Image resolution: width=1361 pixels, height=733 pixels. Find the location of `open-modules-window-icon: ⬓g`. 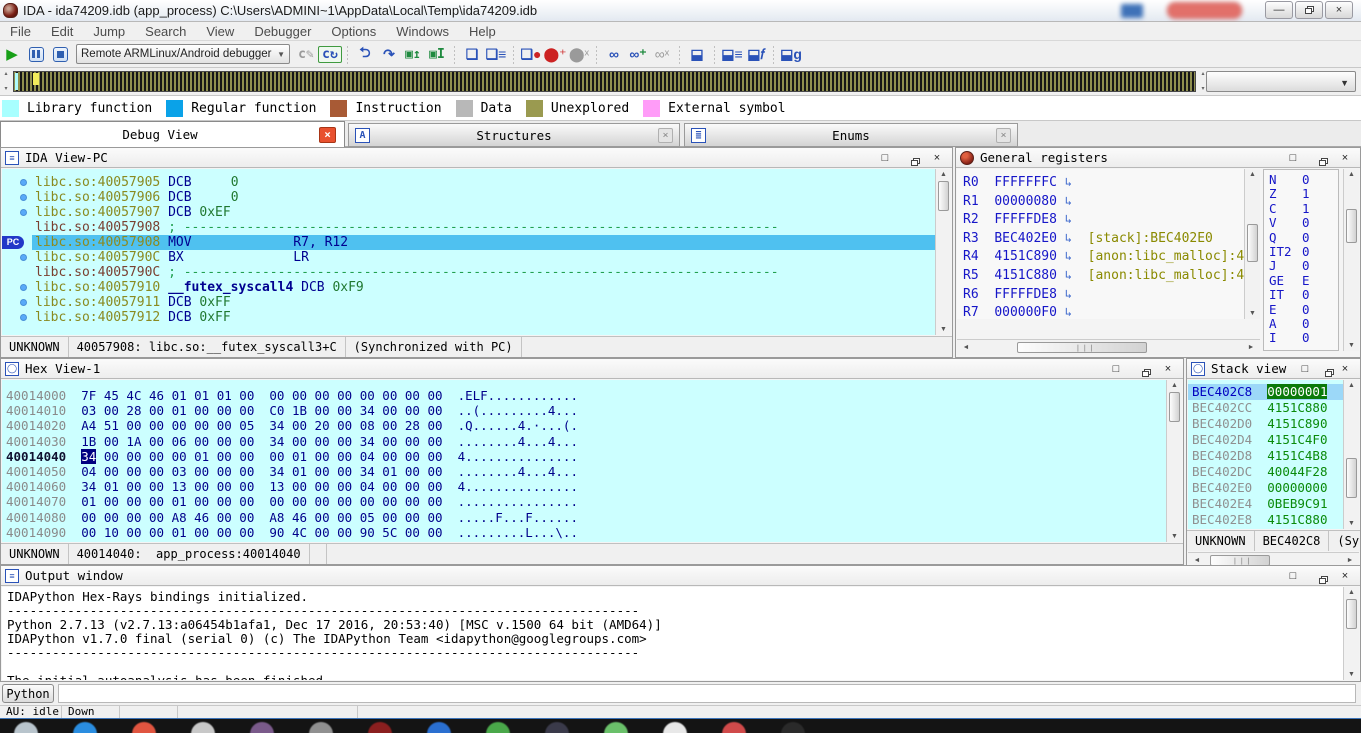

open-modules-window-icon: ⬓g is located at coordinates (791, 54).